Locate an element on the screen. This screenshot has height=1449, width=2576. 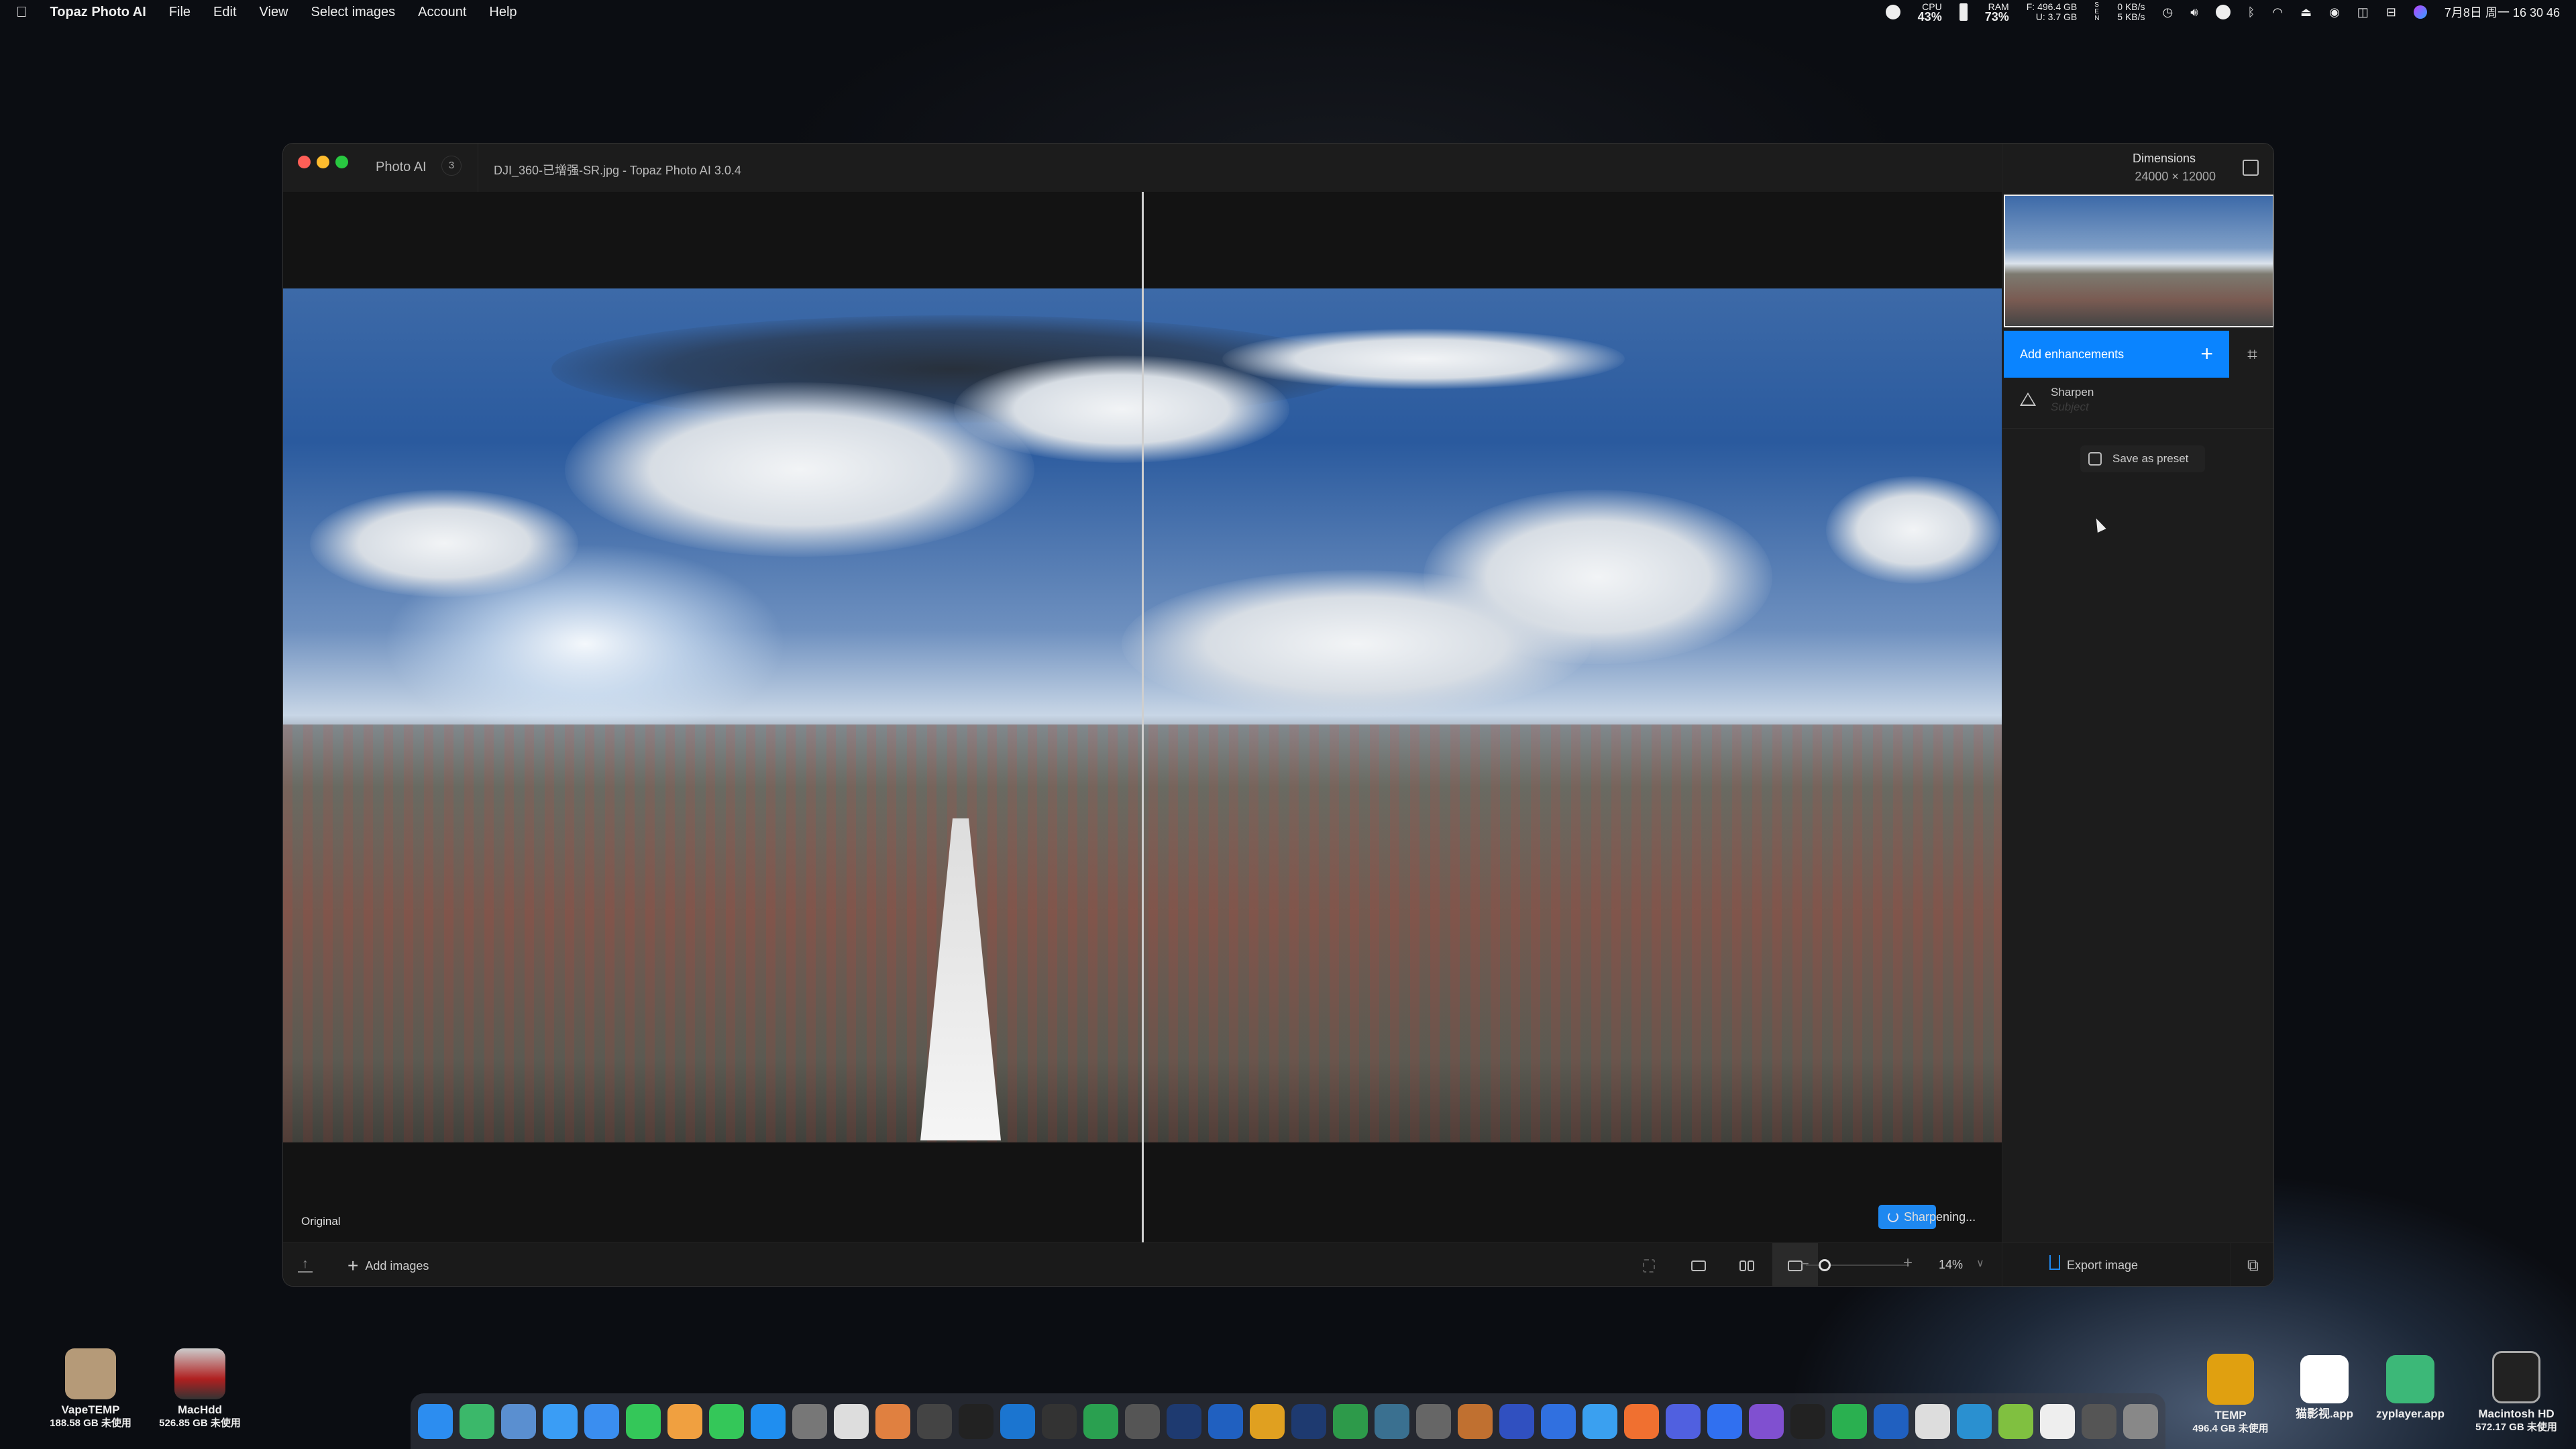
dashboard-dock-icon is located at coordinates (1350, 1421).